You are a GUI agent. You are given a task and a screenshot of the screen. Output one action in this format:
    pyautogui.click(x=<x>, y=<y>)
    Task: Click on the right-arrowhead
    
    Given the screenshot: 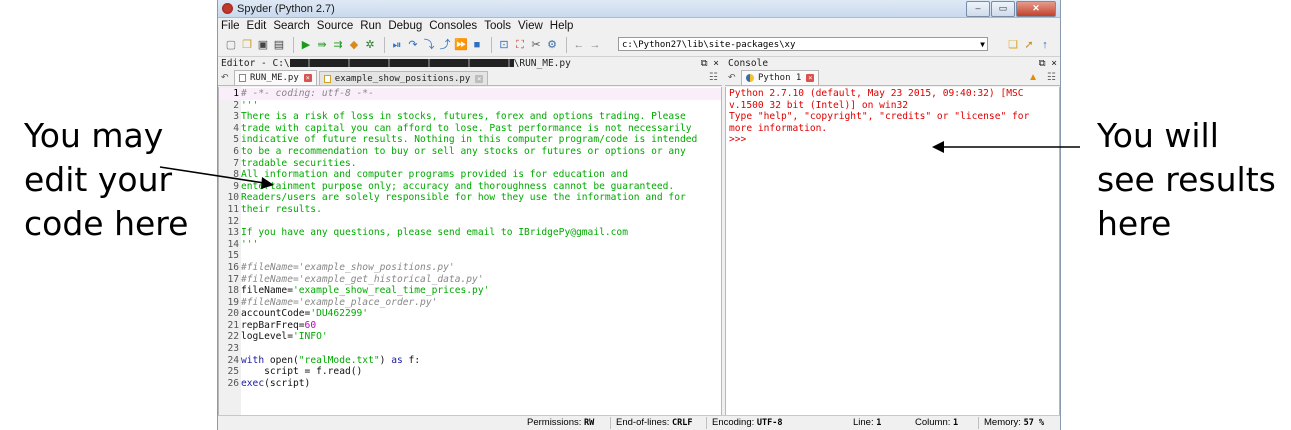 What is the action you would take?
    pyautogui.click(x=938, y=147)
    